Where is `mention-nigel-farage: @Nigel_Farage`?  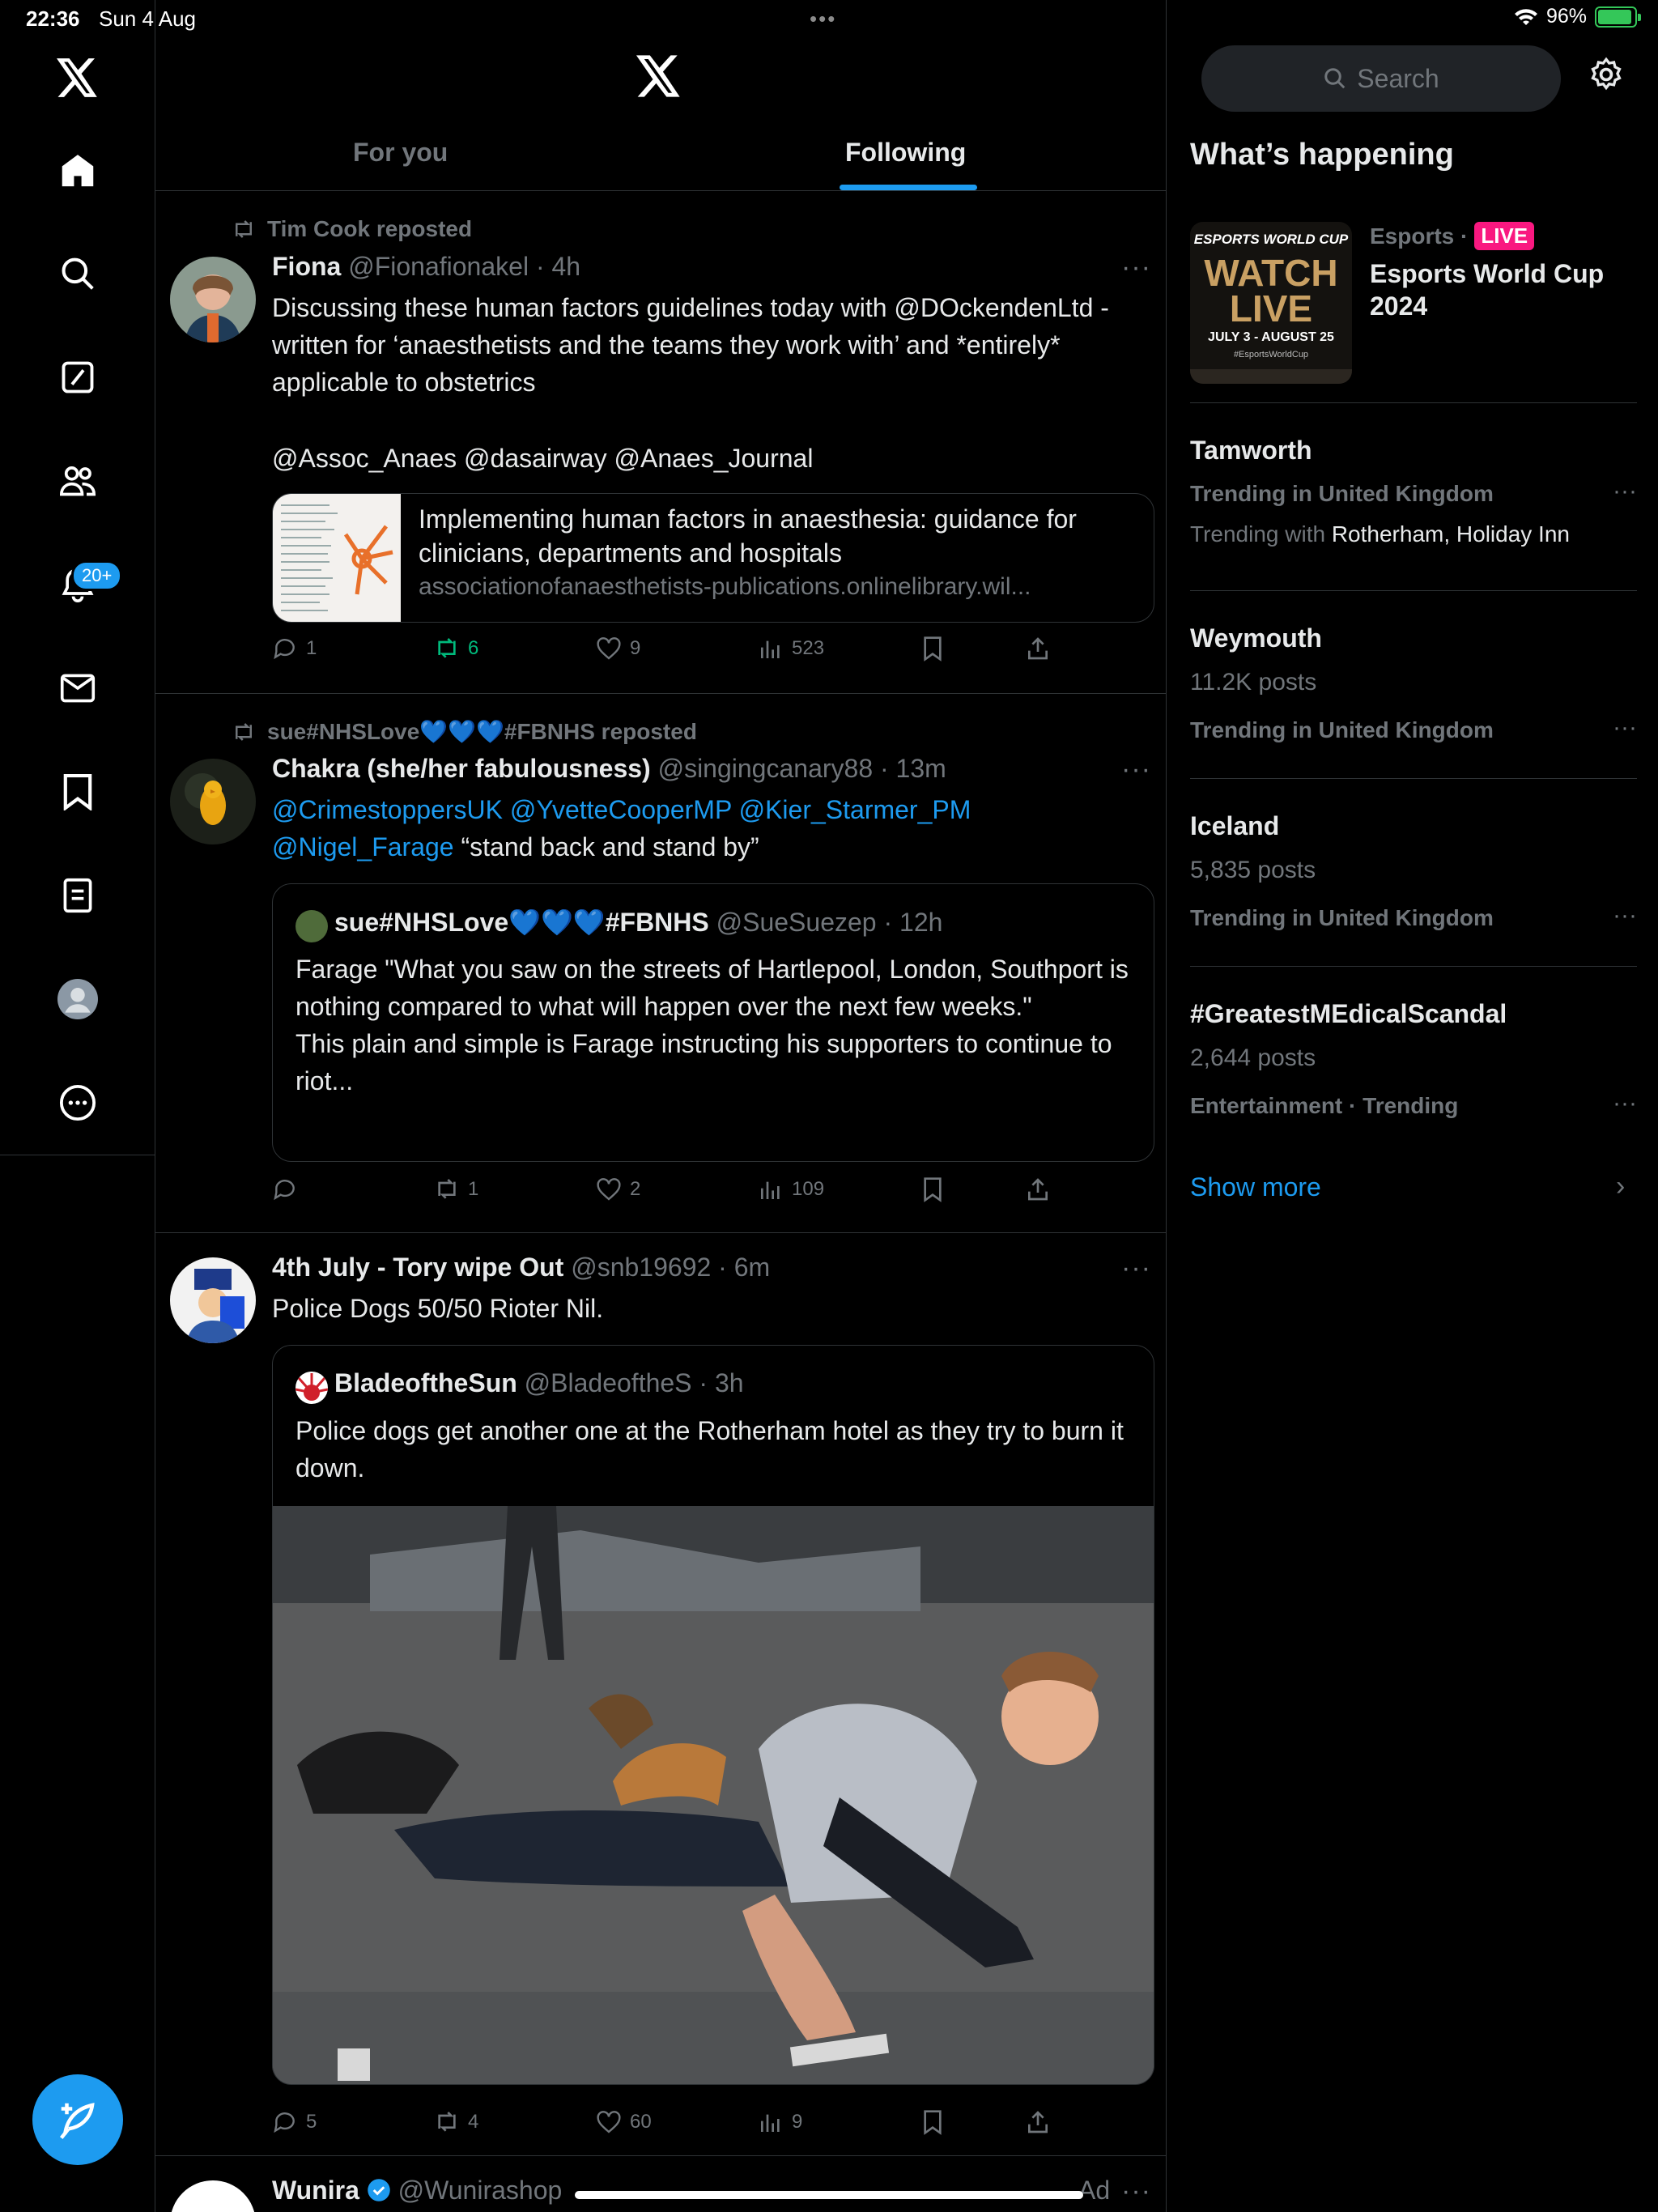 mention-nigel-farage: @Nigel_Farage is located at coordinates (363, 847).